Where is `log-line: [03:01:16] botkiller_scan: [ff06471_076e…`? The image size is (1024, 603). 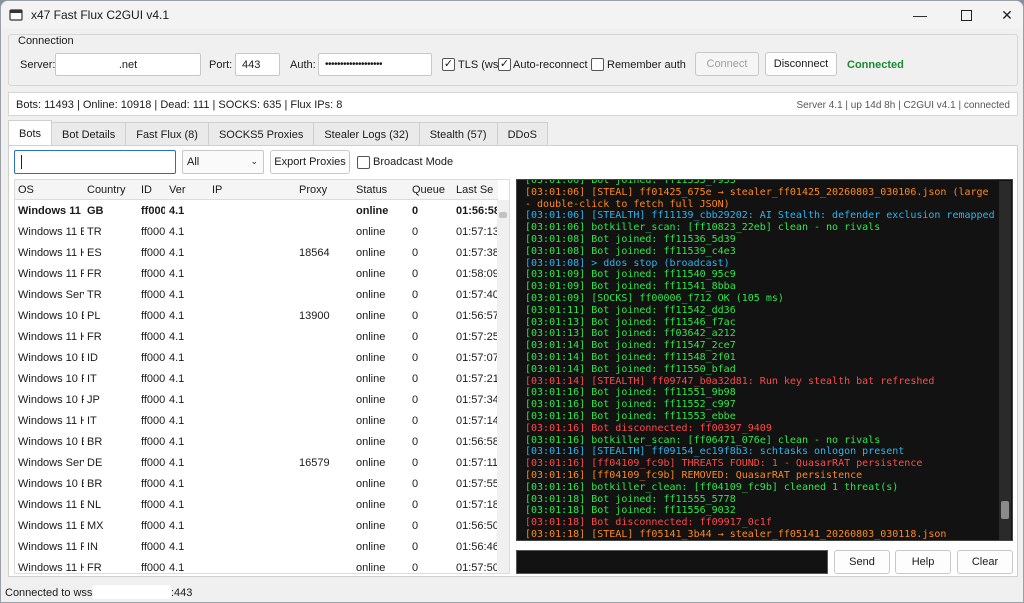
log-line: [03:01:16] botkiller_scan: [ff06471_076e… is located at coordinates (703, 440).